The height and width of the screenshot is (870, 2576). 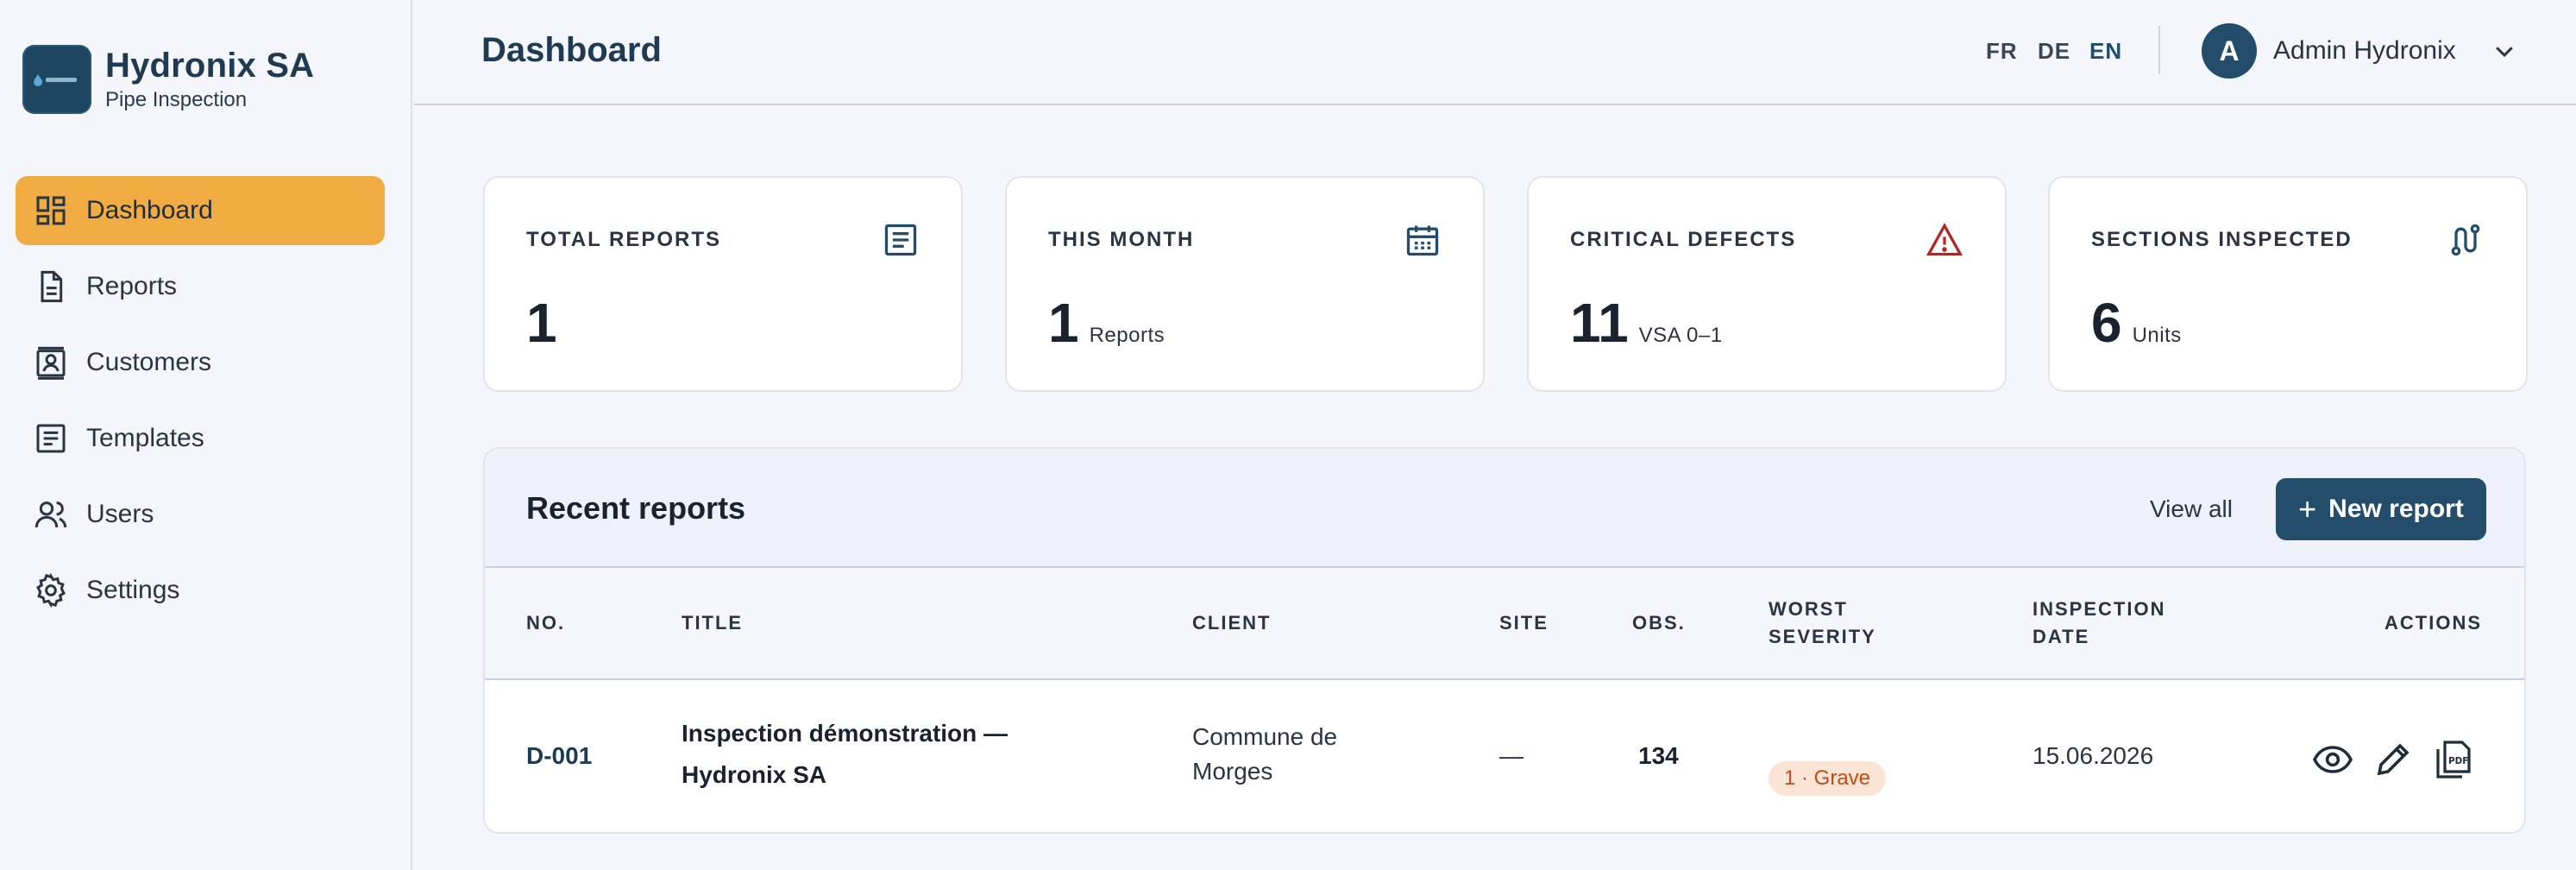 I want to click on new-report-button: + New report, so click(x=2381, y=509).